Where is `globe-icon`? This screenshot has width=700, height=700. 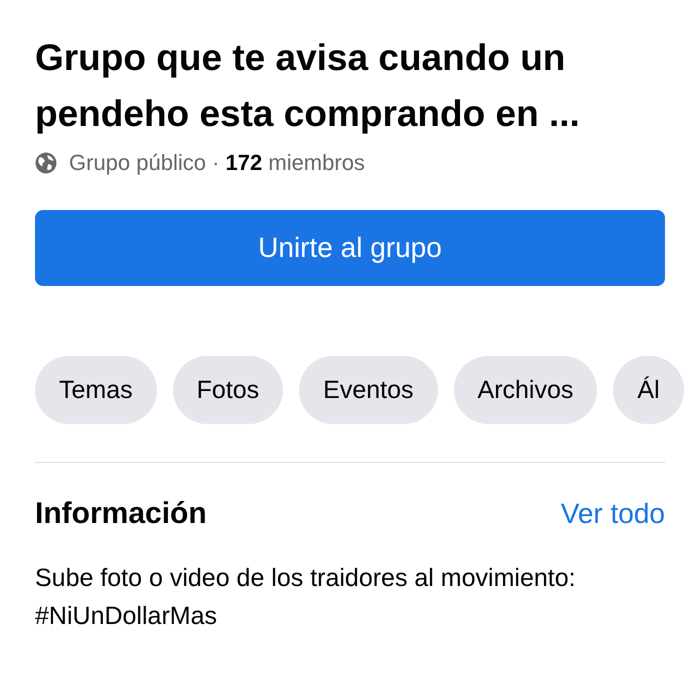
globe-icon is located at coordinates (46, 163).